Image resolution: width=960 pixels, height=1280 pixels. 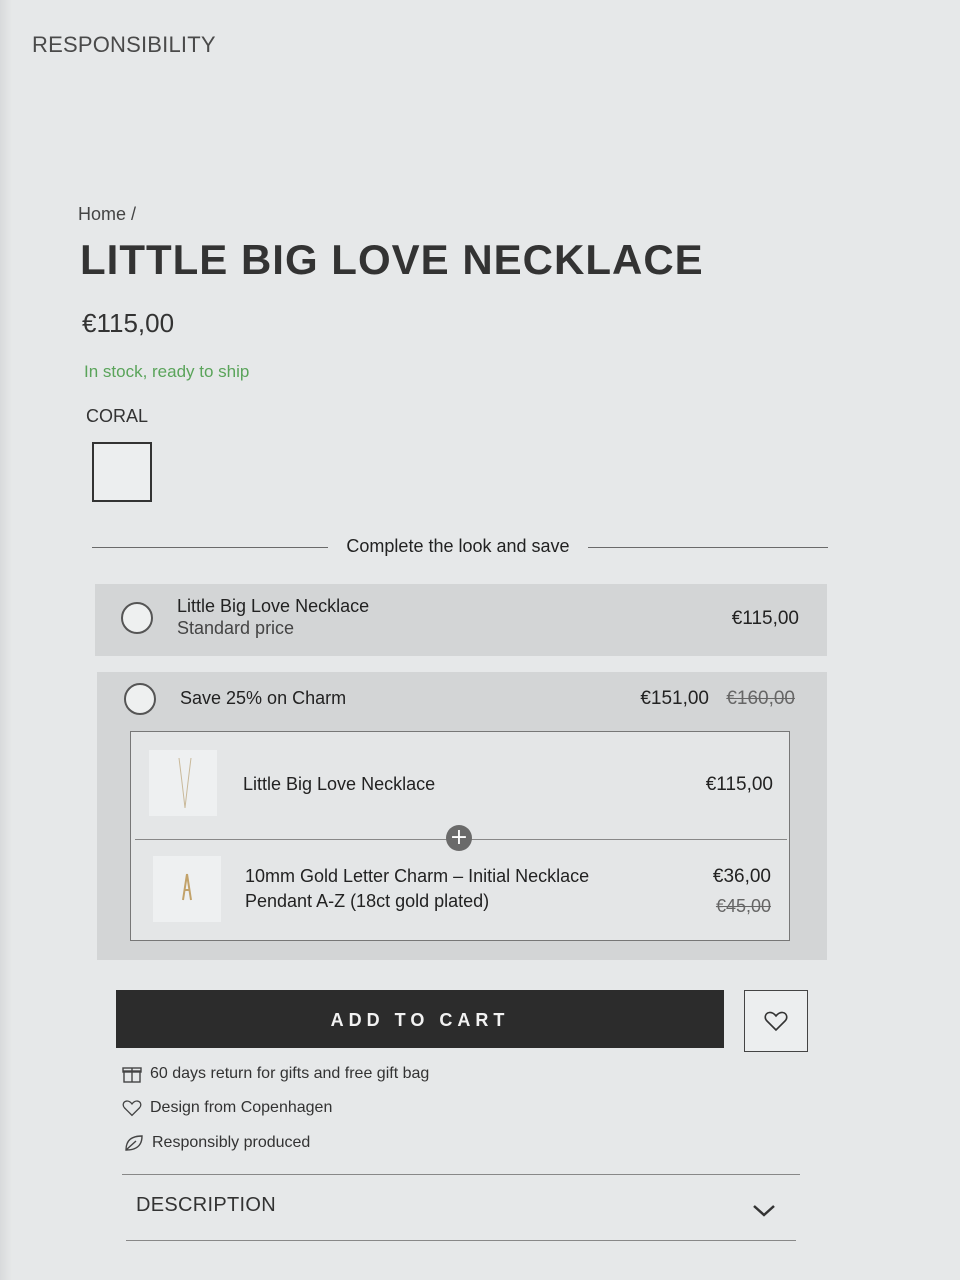 What do you see at coordinates (134, 1143) in the screenshot?
I see `leaf-icon` at bounding box center [134, 1143].